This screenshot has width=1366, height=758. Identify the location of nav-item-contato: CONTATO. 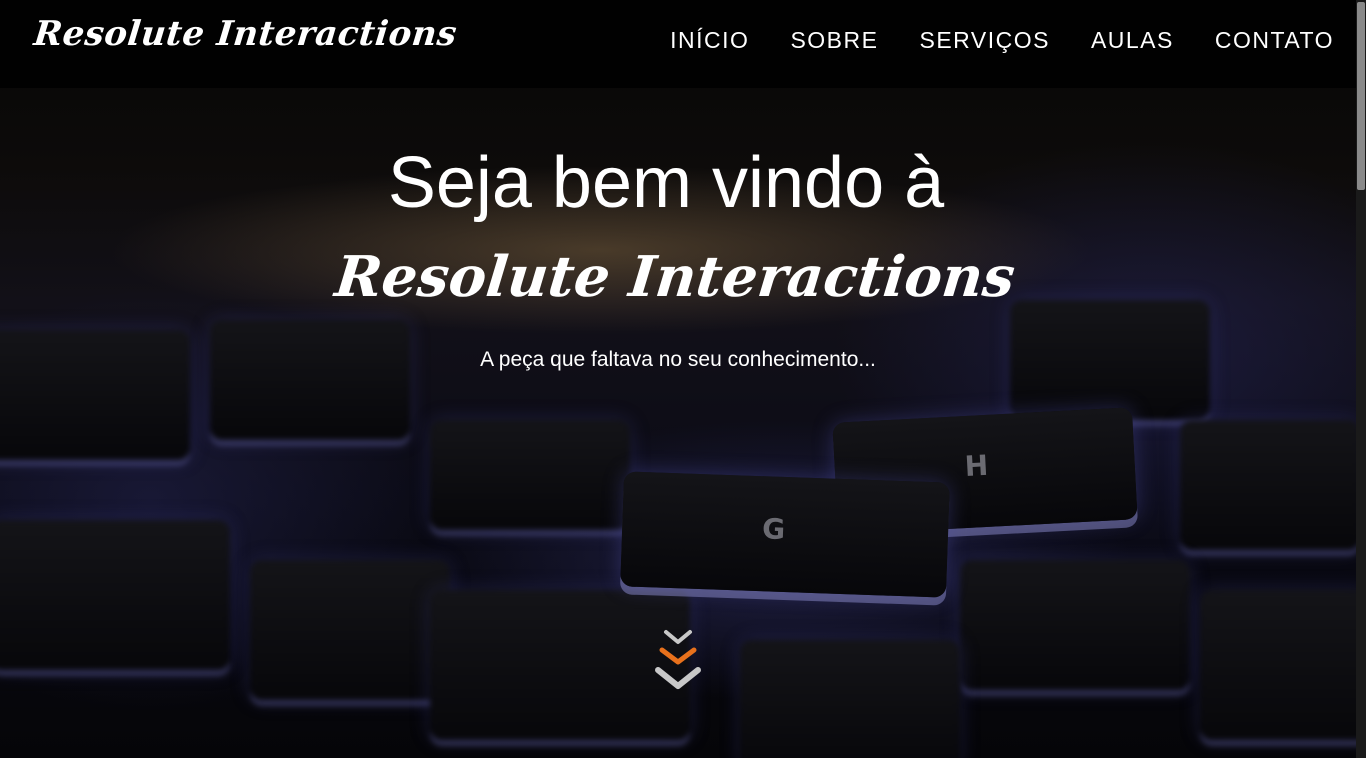
(1274, 40).